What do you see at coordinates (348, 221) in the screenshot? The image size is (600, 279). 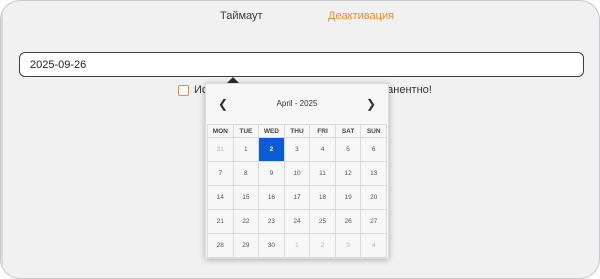 I see `calendar-day: 26` at bounding box center [348, 221].